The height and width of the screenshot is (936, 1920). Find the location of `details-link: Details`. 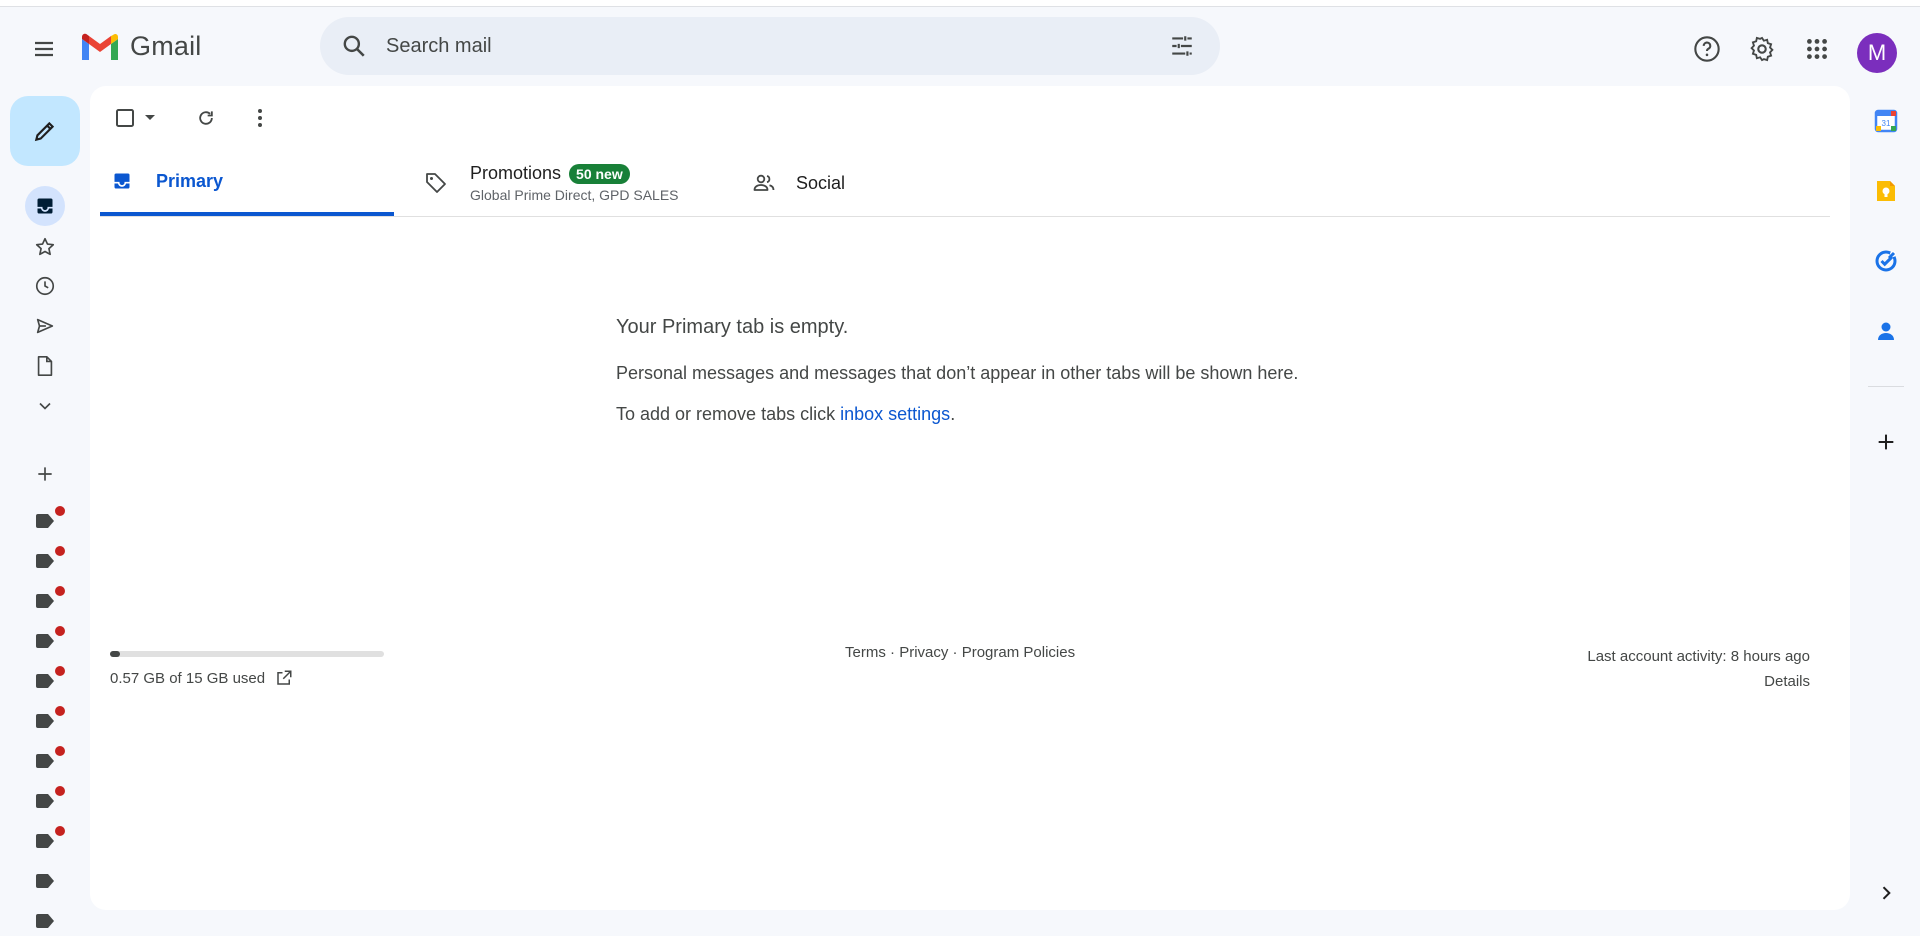

details-link: Details is located at coordinates (1698, 681).